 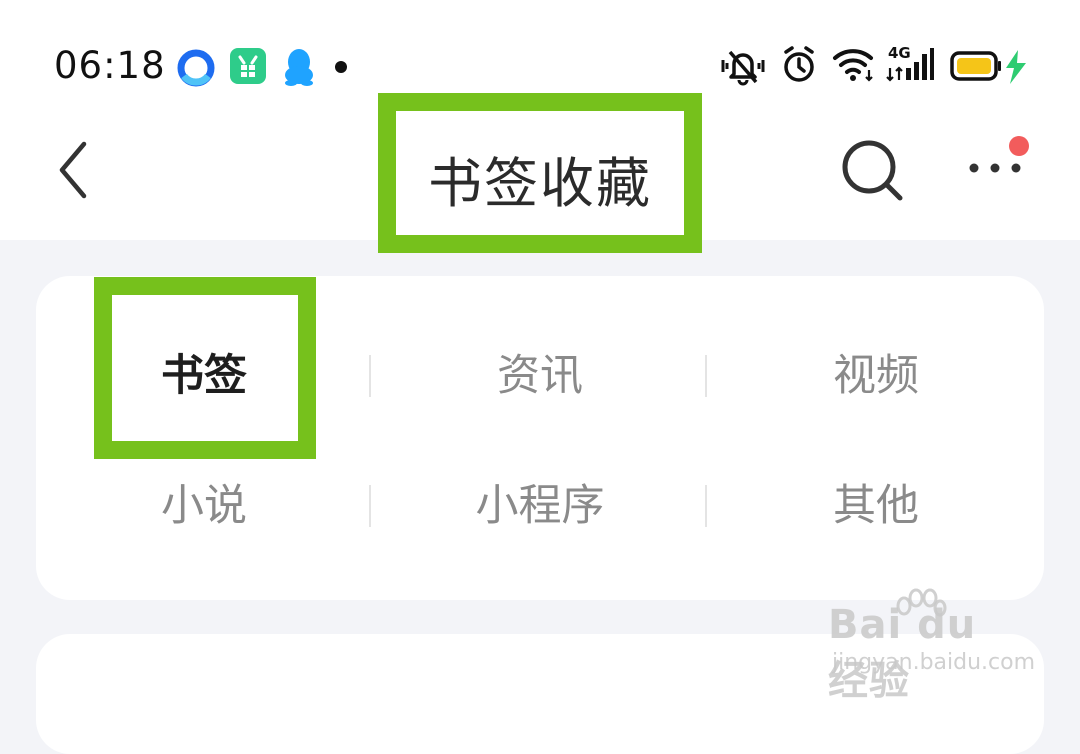 What do you see at coordinates (248, 66) in the screenshot?
I see `tool-app-icon` at bounding box center [248, 66].